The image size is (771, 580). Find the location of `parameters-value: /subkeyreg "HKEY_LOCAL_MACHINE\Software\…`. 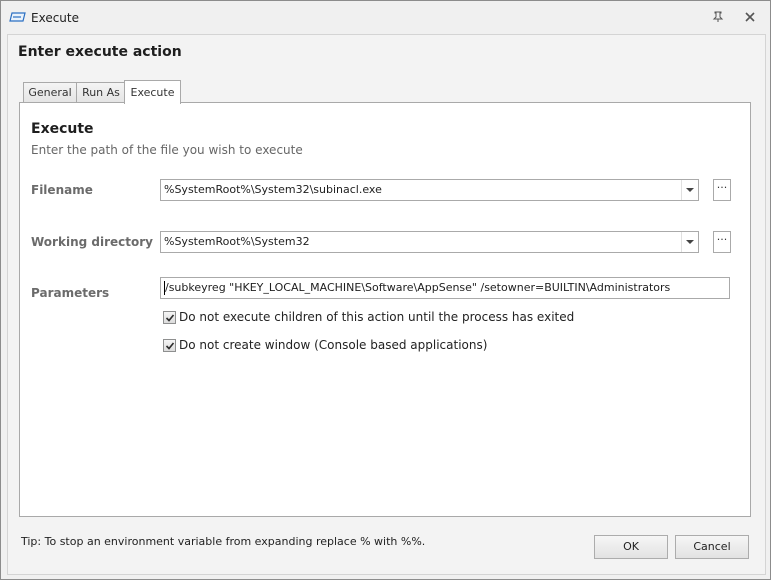

parameters-value: /subkeyreg "HKEY_LOCAL_MACHINE\Software\… is located at coordinates (418, 287).